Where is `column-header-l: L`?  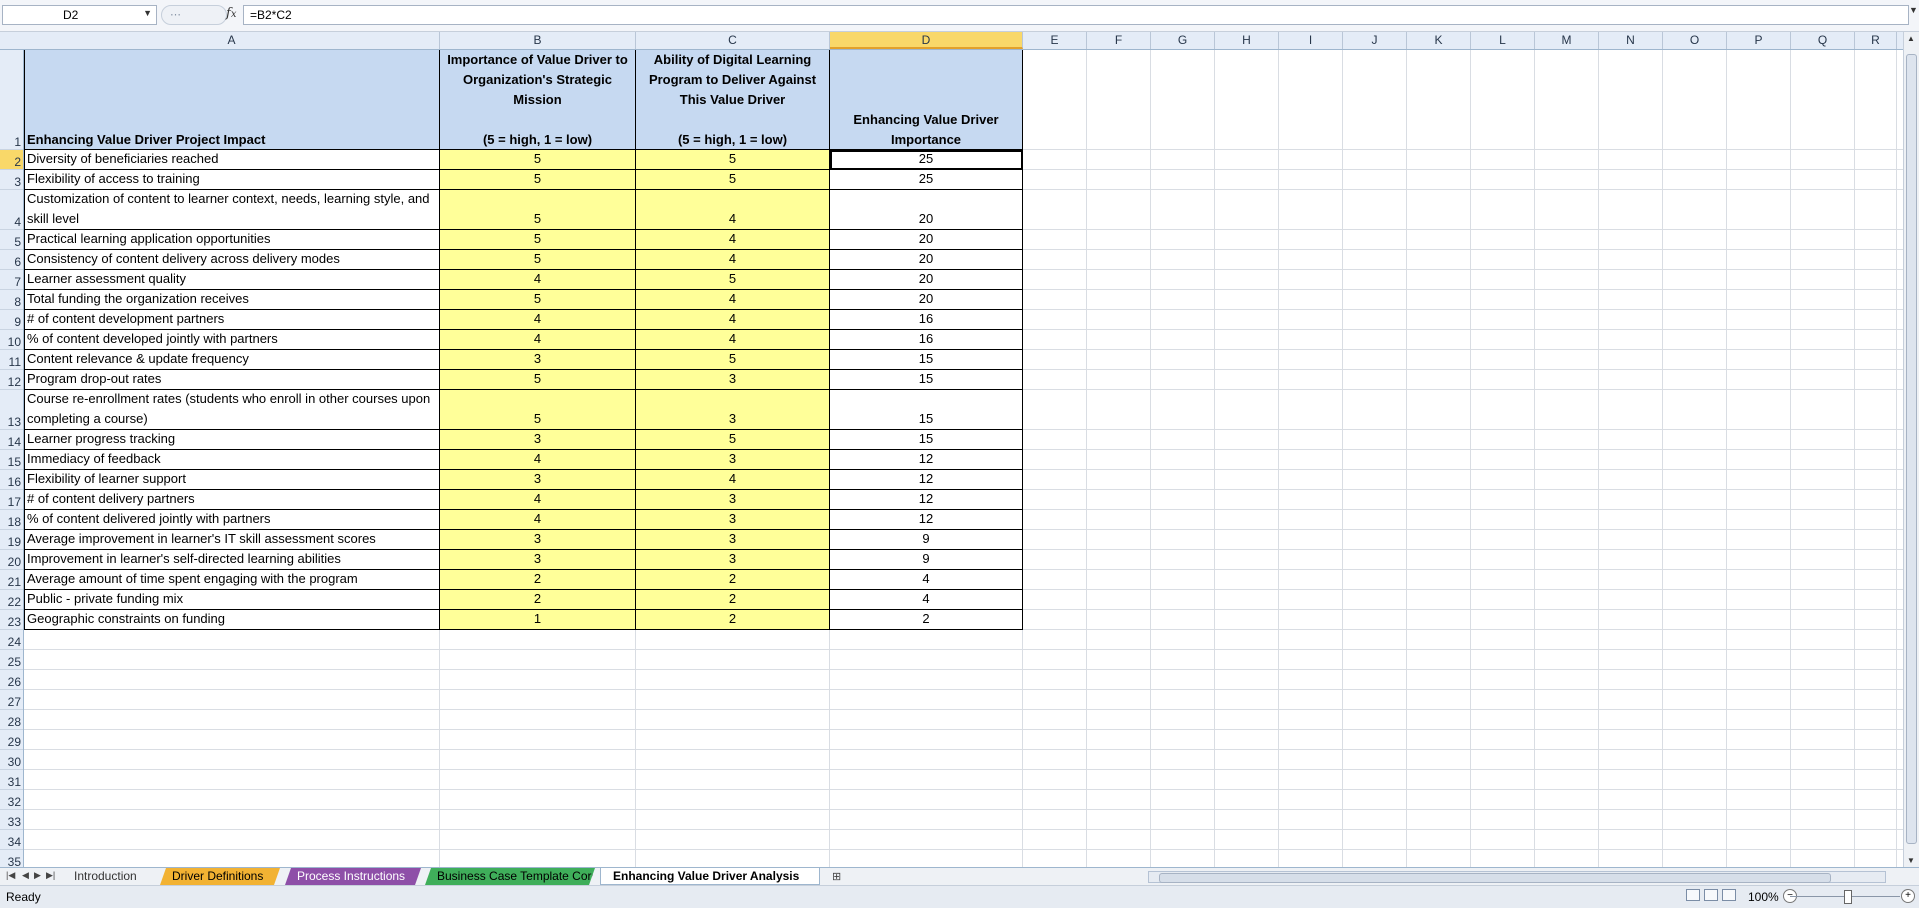
column-header-l: L is located at coordinates (1503, 40).